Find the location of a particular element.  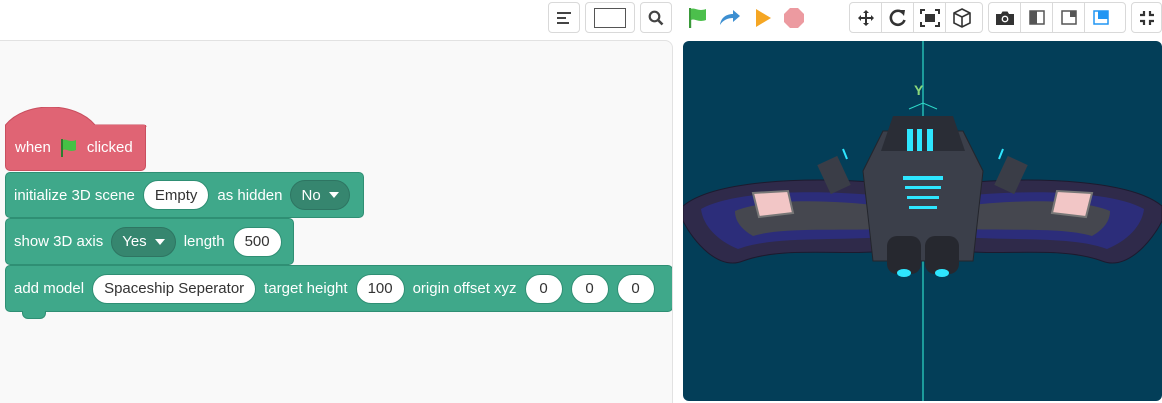

initialize-3d-scene-block: initialize 3D scene Empty as hidden No is located at coordinates (184, 195).